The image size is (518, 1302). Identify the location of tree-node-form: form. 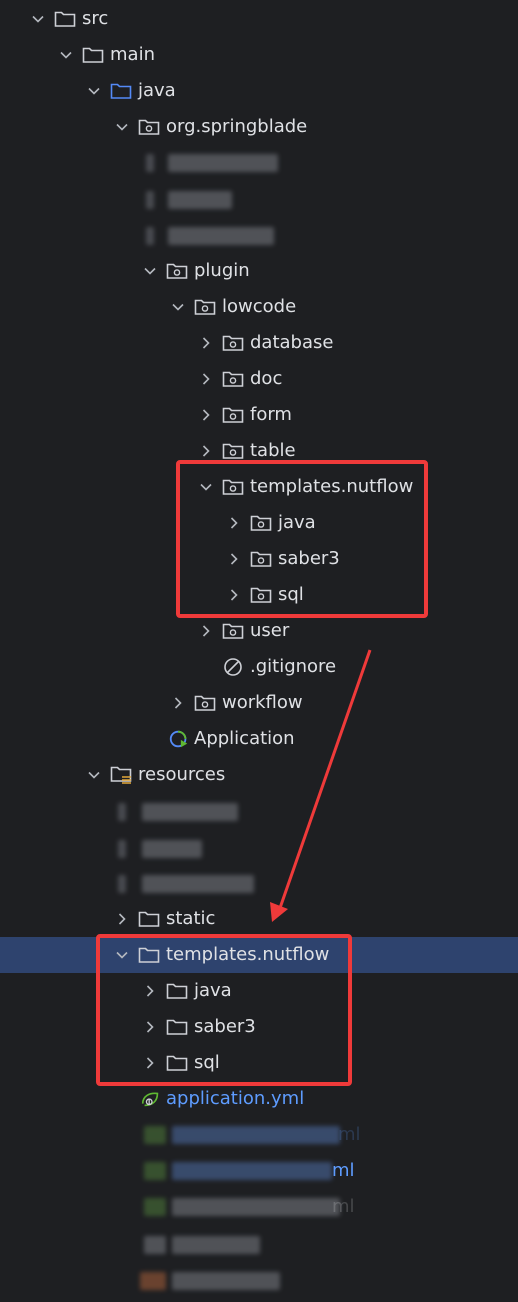
(259, 415).